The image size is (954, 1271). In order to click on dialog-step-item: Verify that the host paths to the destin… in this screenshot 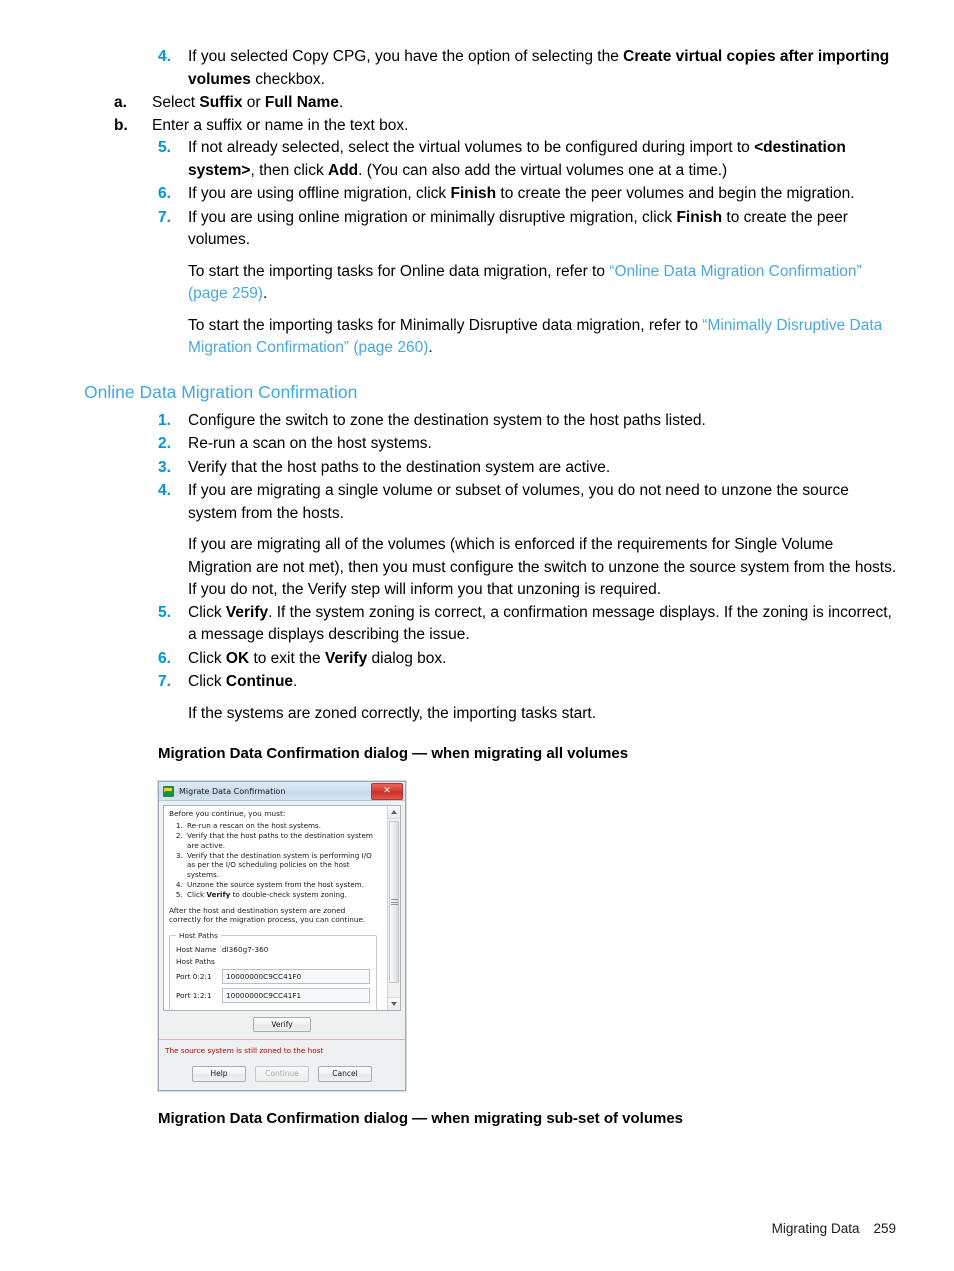, I will do `click(281, 840)`.